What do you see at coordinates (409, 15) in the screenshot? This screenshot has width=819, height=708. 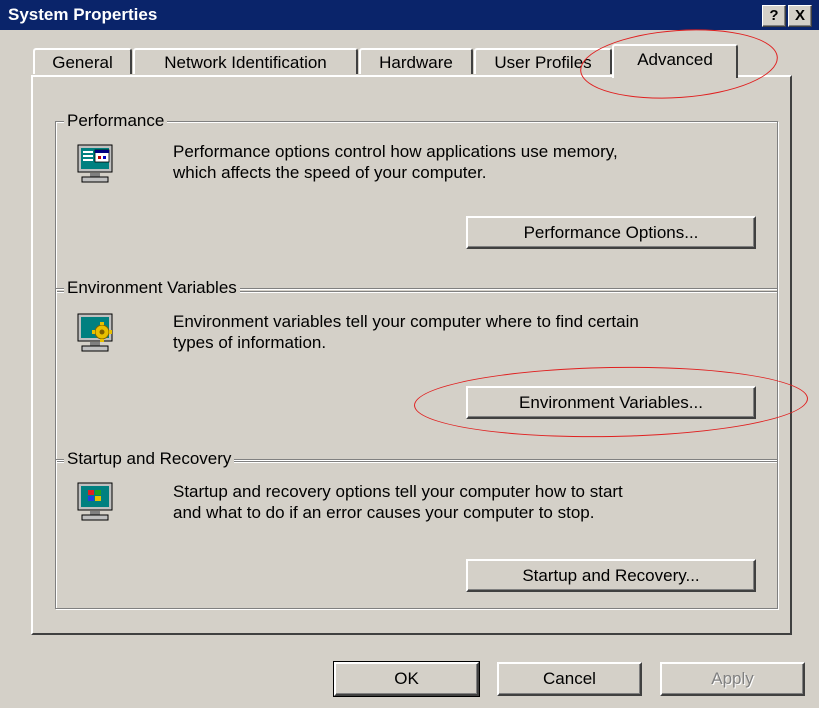 I see `title-bar: System Properties ? X` at bounding box center [409, 15].